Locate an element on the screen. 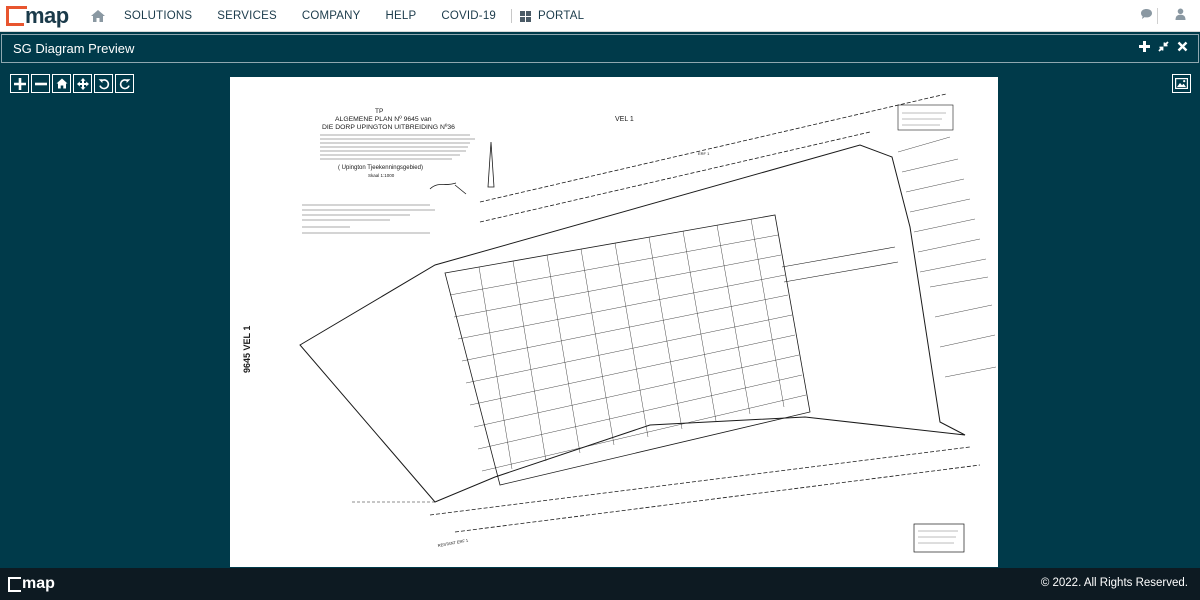 This screenshot has width=1200, height=600. footer: map © 2022. All Rights Reserved. is located at coordinates (600, 584).